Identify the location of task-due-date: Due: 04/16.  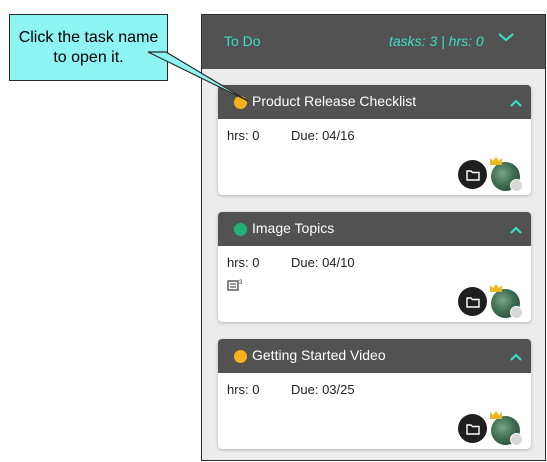
(323, 135).